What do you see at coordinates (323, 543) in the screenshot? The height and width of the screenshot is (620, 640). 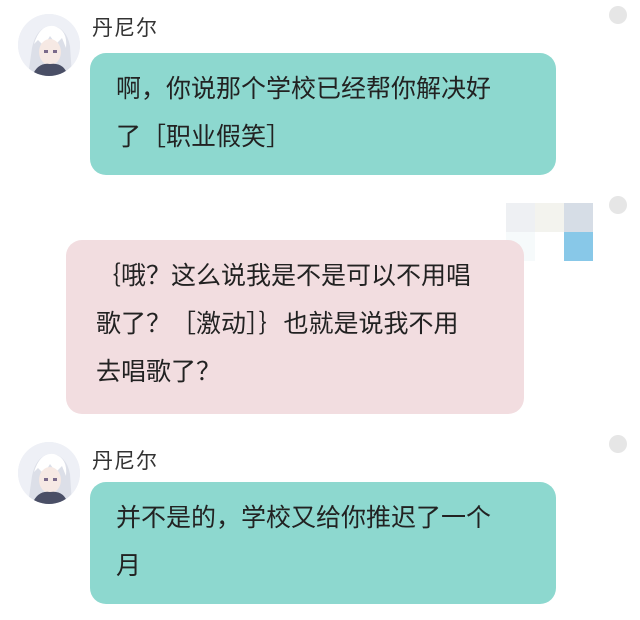 I see `message-bubble: 并不是的，学校又给你推迟了一个 月` at bounding box center [323, 543].